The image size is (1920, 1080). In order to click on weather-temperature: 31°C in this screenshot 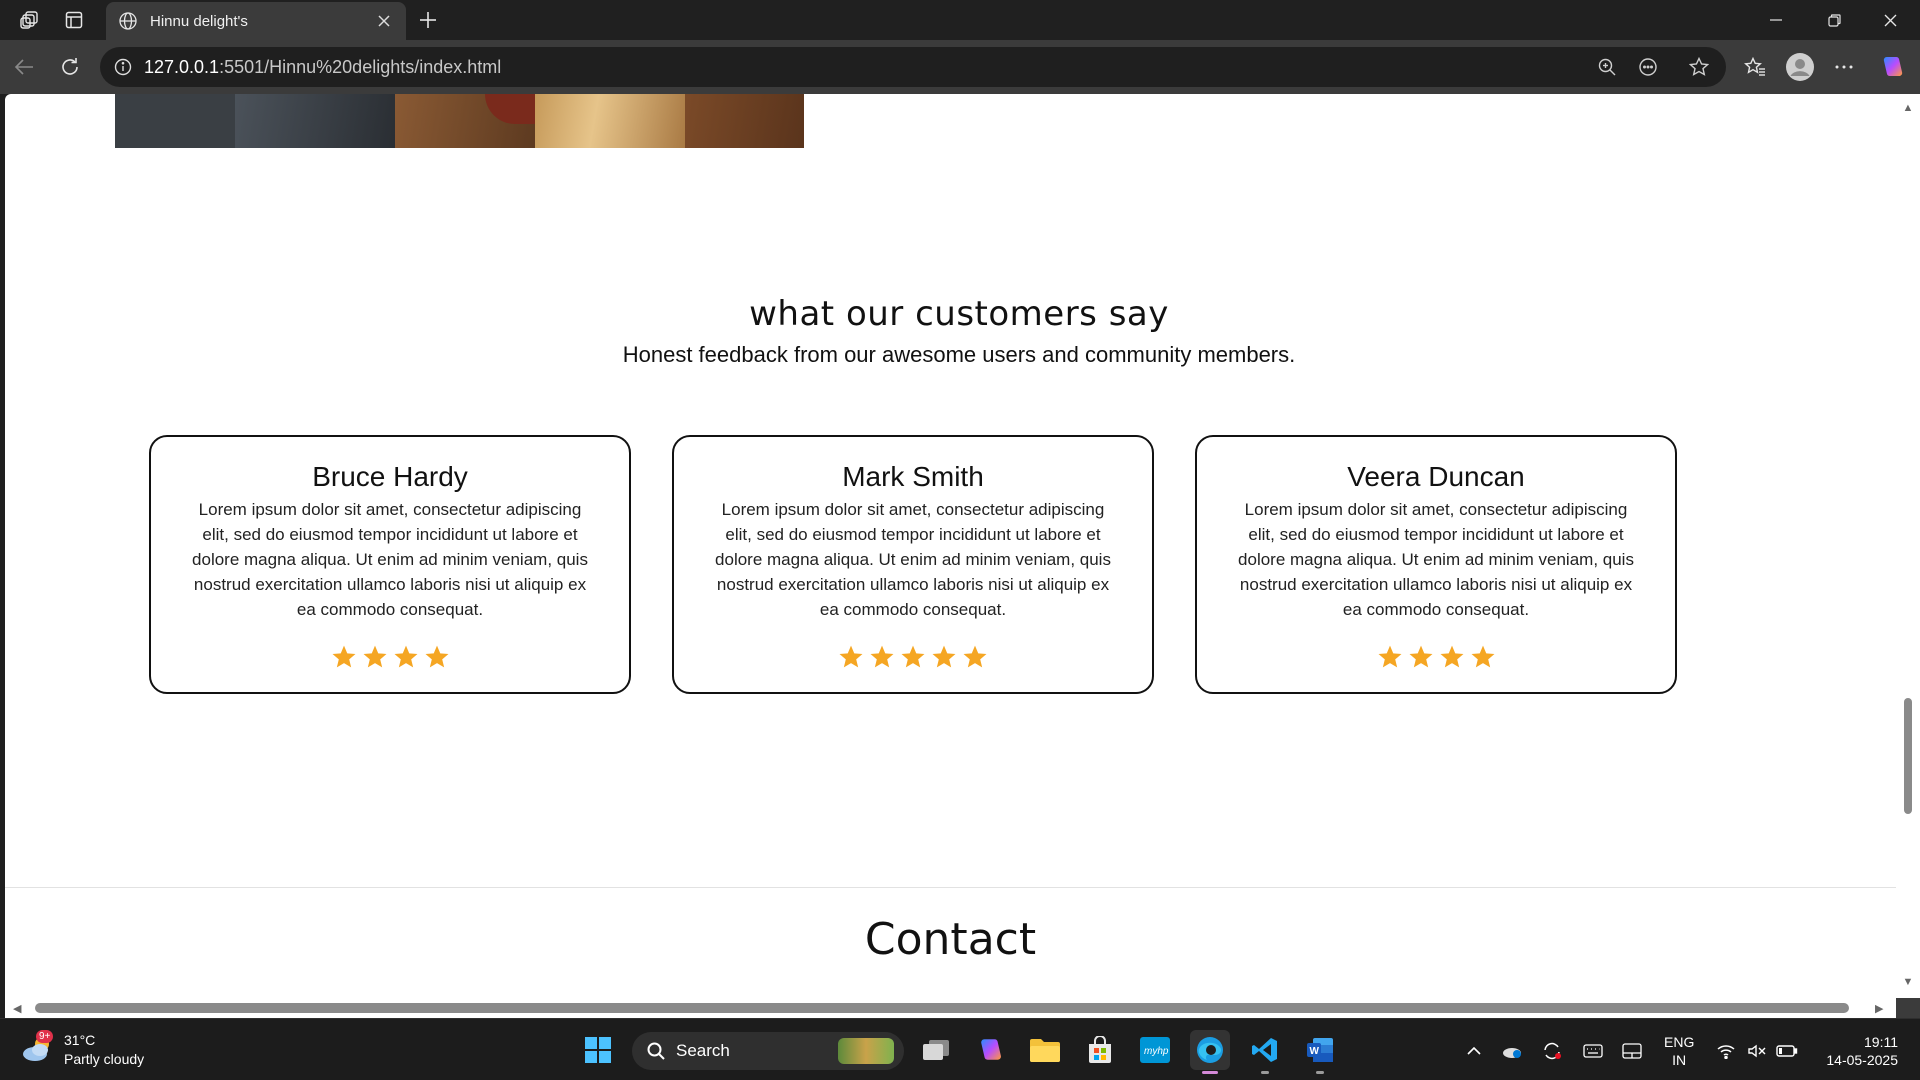, I will do `click(80, 1040)`.